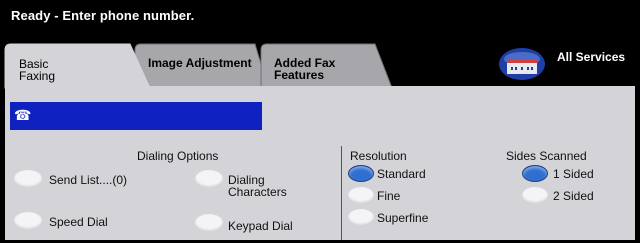  I want to click on sides-1-sided-oval, so click(535, 173).